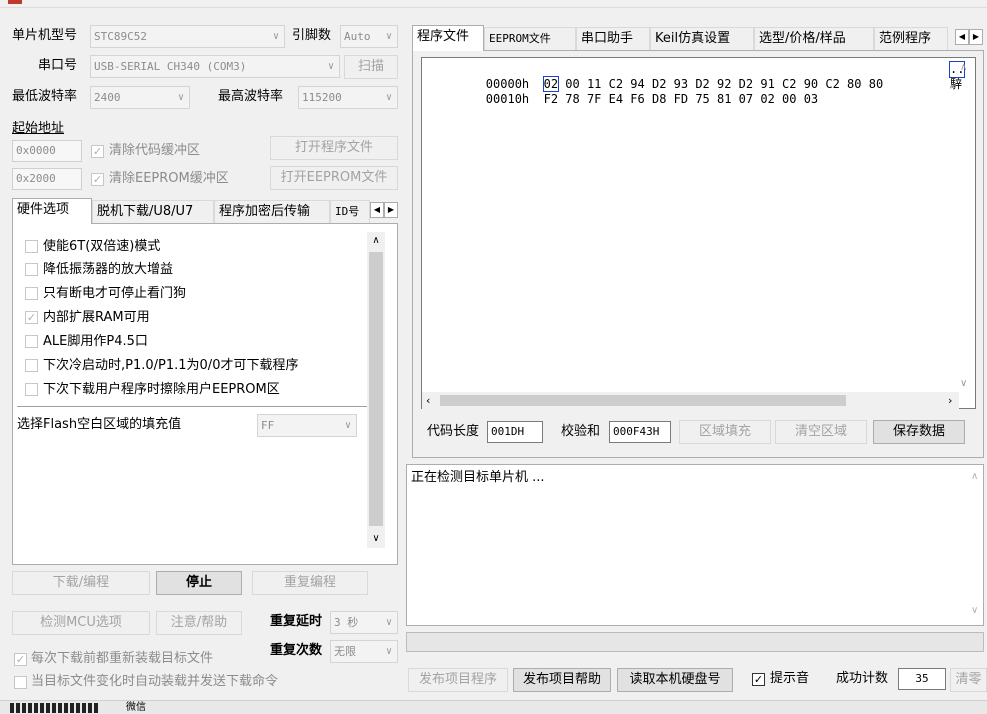  Describe the element at coordinates (136, 707) in the screenshot. I see `taskbar-app-label: 微信` at that location.